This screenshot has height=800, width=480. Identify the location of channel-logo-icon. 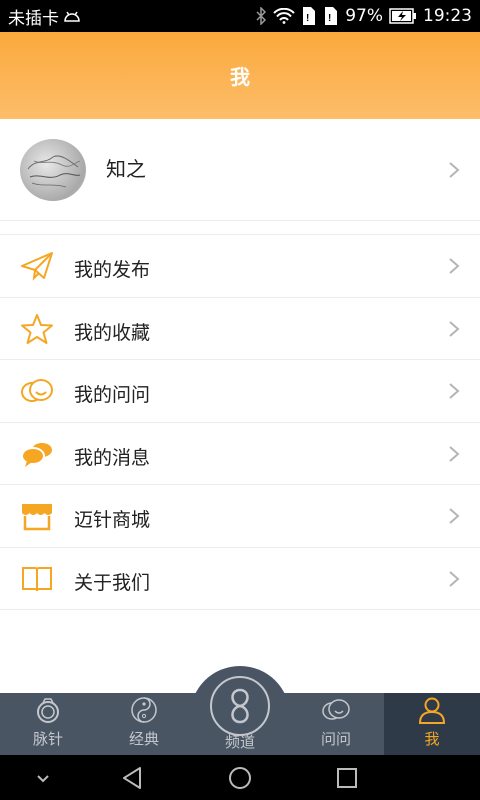
(240, 706).